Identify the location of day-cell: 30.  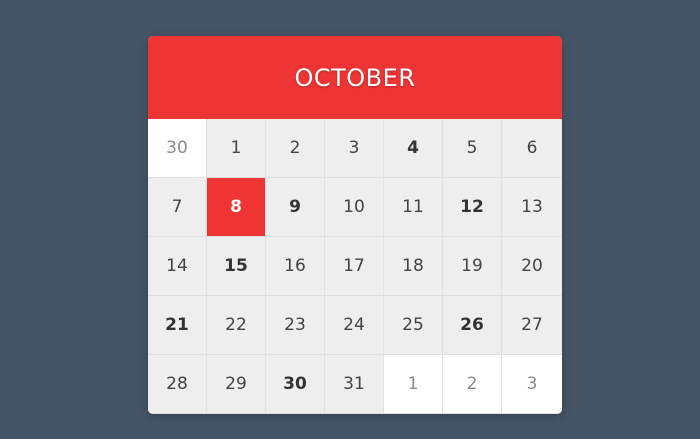
(295, 384).